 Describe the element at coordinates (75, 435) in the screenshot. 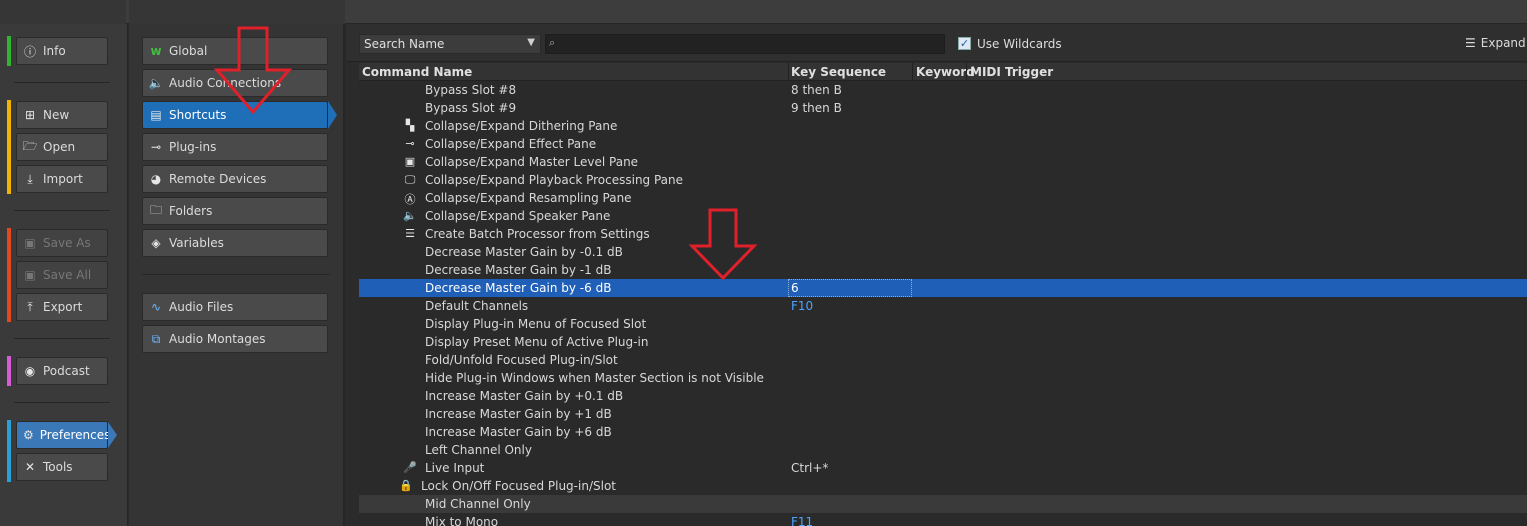

I see `preferences-label: Preferences` at that location.